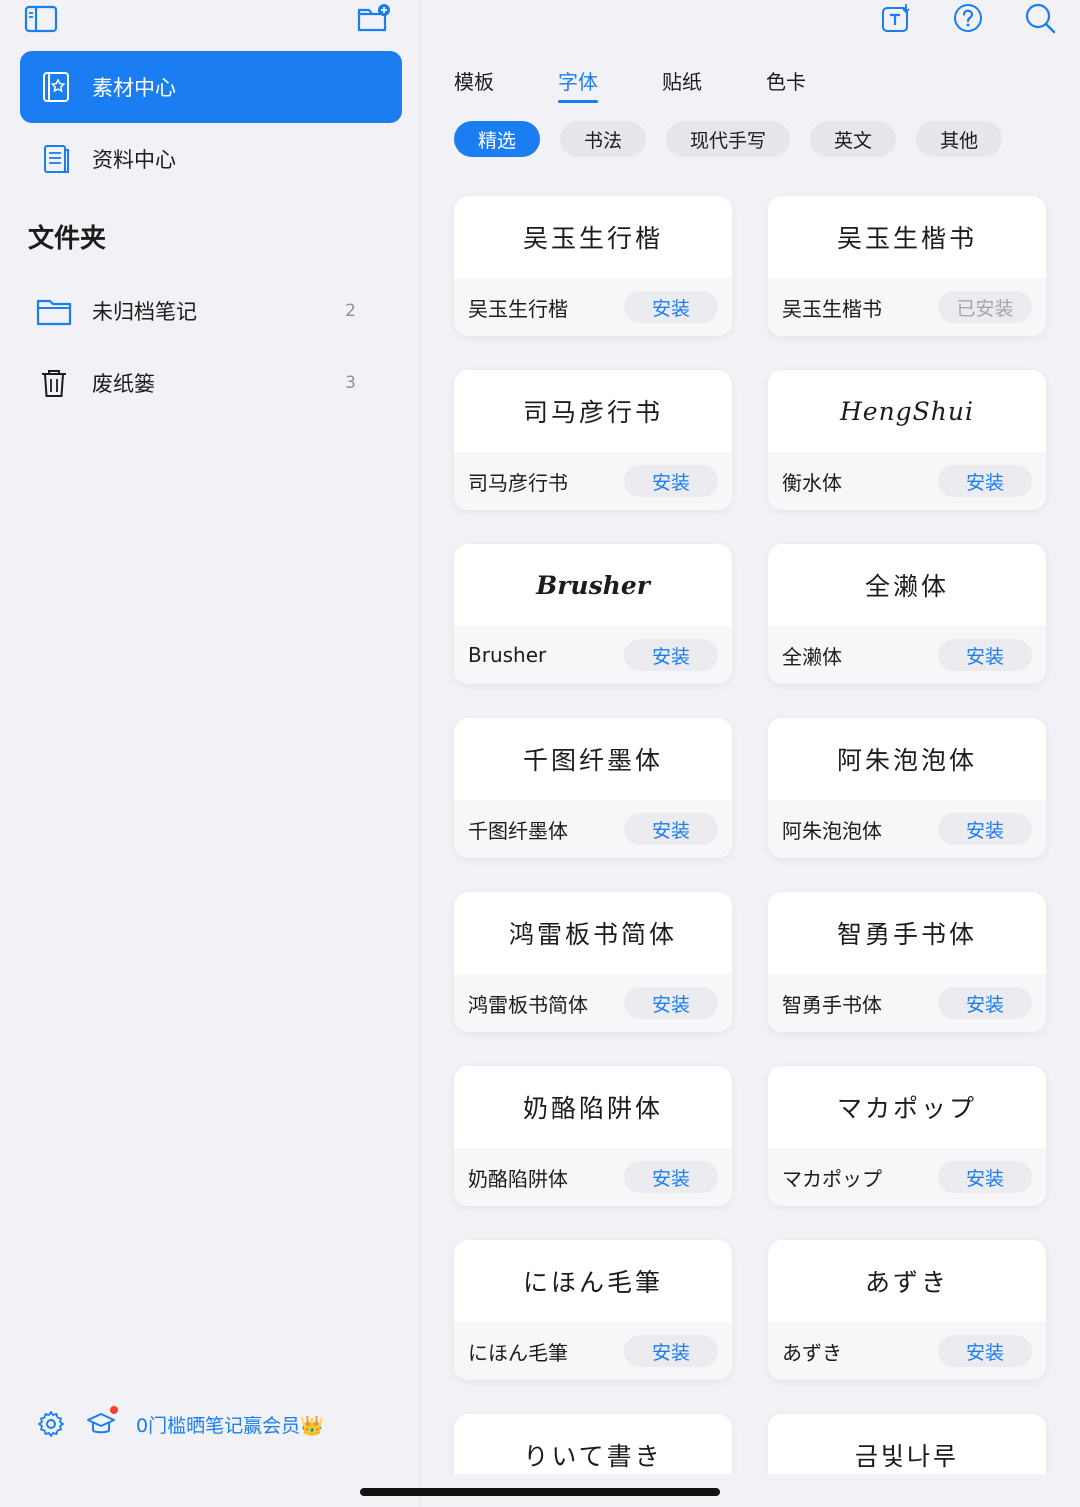  I want to click on graduation-cap-icon, so click(102, 1422).